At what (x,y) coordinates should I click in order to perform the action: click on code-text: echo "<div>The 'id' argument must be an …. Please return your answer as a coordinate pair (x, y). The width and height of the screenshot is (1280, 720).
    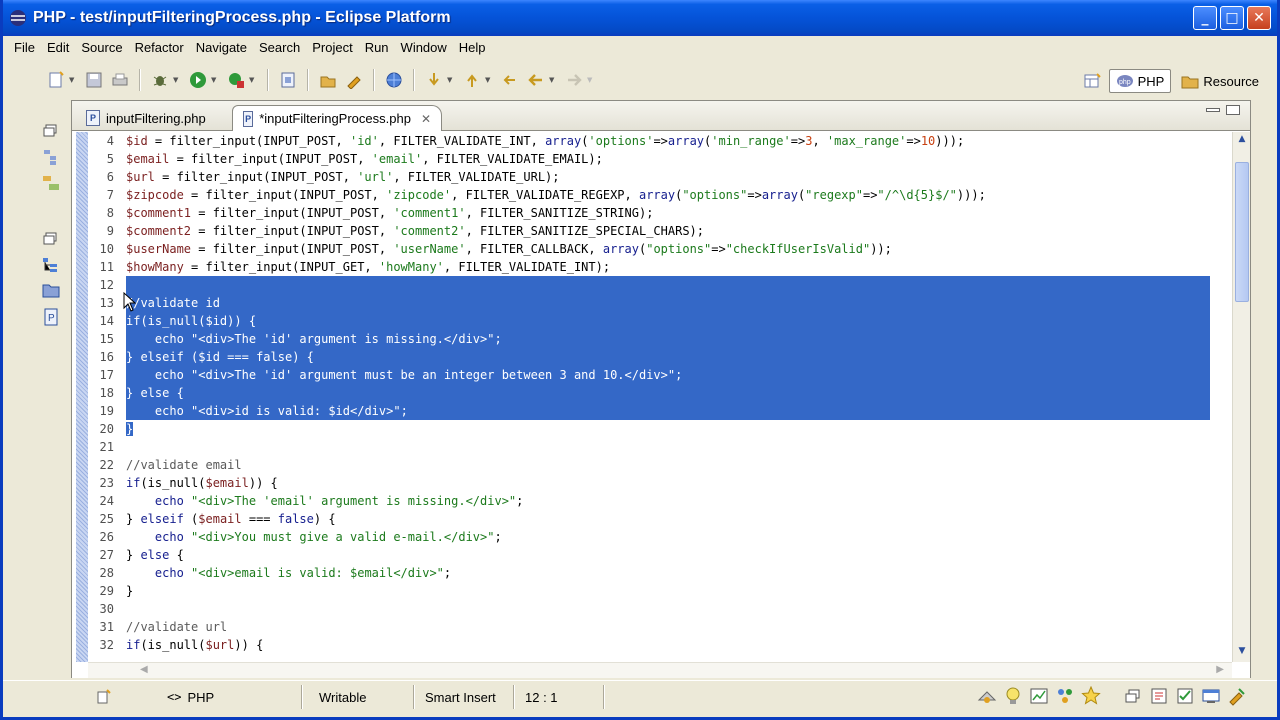
    Looking at the image, I should click on (668, 375).